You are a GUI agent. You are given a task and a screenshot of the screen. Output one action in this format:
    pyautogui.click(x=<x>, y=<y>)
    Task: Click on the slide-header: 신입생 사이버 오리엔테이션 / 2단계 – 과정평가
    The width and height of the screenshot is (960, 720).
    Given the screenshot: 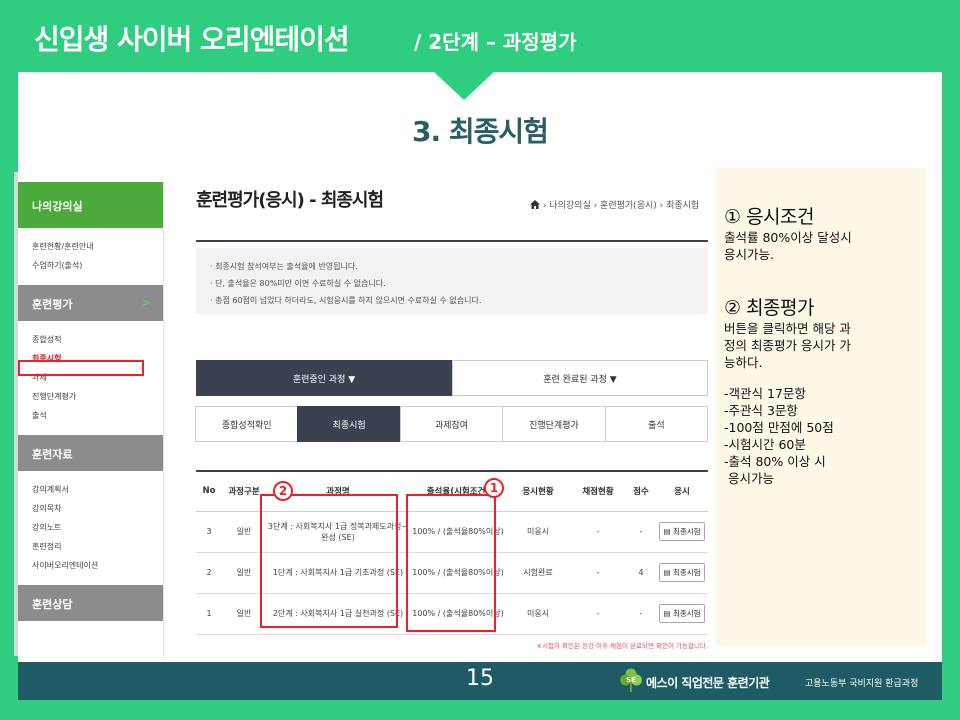 What is the action you would take?
    pyautogui.click(x=480, y=36)
    